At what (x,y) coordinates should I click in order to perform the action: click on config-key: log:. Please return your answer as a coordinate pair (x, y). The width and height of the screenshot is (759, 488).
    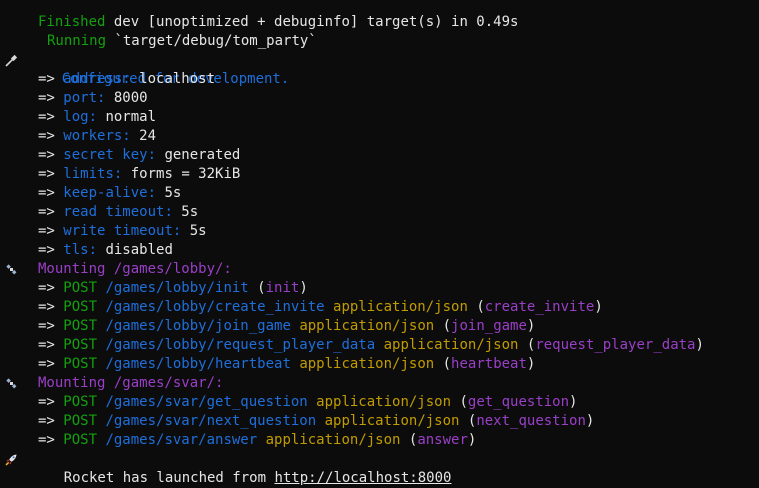
    Looking at the image, I should click on (80, 117).